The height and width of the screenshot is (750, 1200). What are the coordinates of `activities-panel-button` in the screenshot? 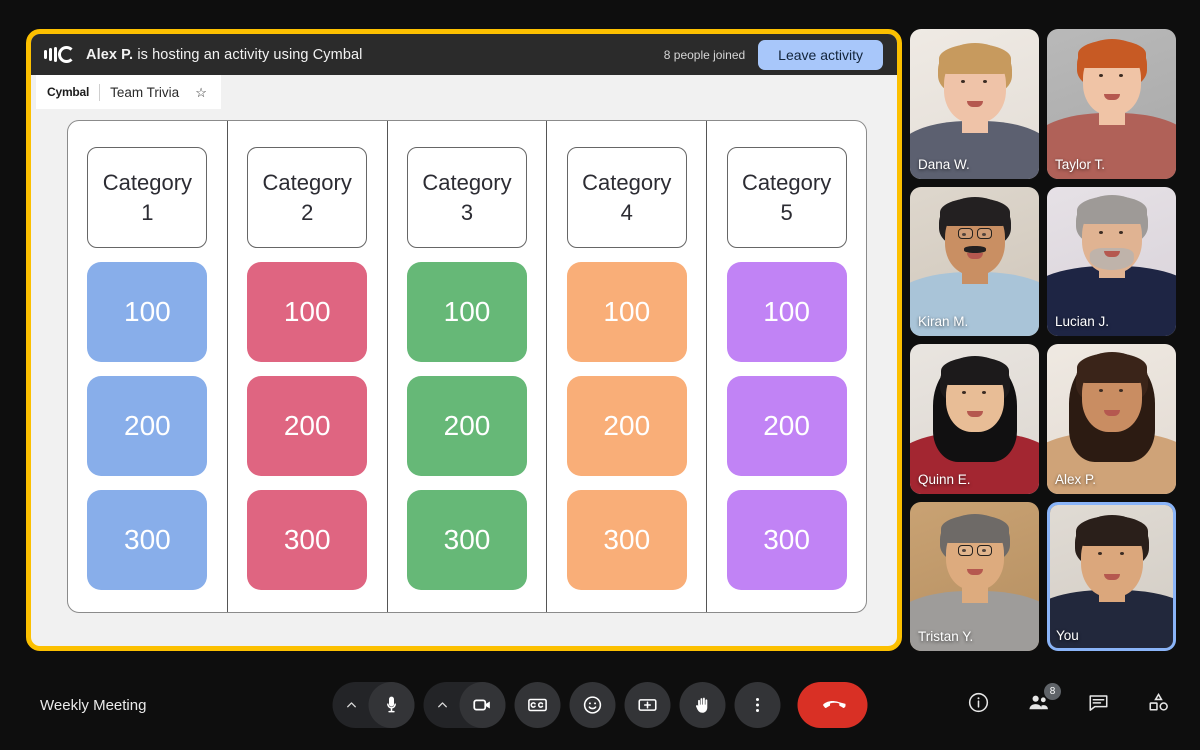 It's located at (1158, 705).